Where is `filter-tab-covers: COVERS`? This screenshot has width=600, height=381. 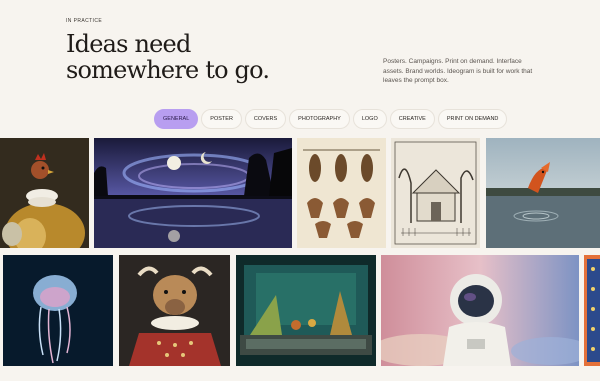
filter-tab-covers: COVERS is located at coordinates (265, 119).